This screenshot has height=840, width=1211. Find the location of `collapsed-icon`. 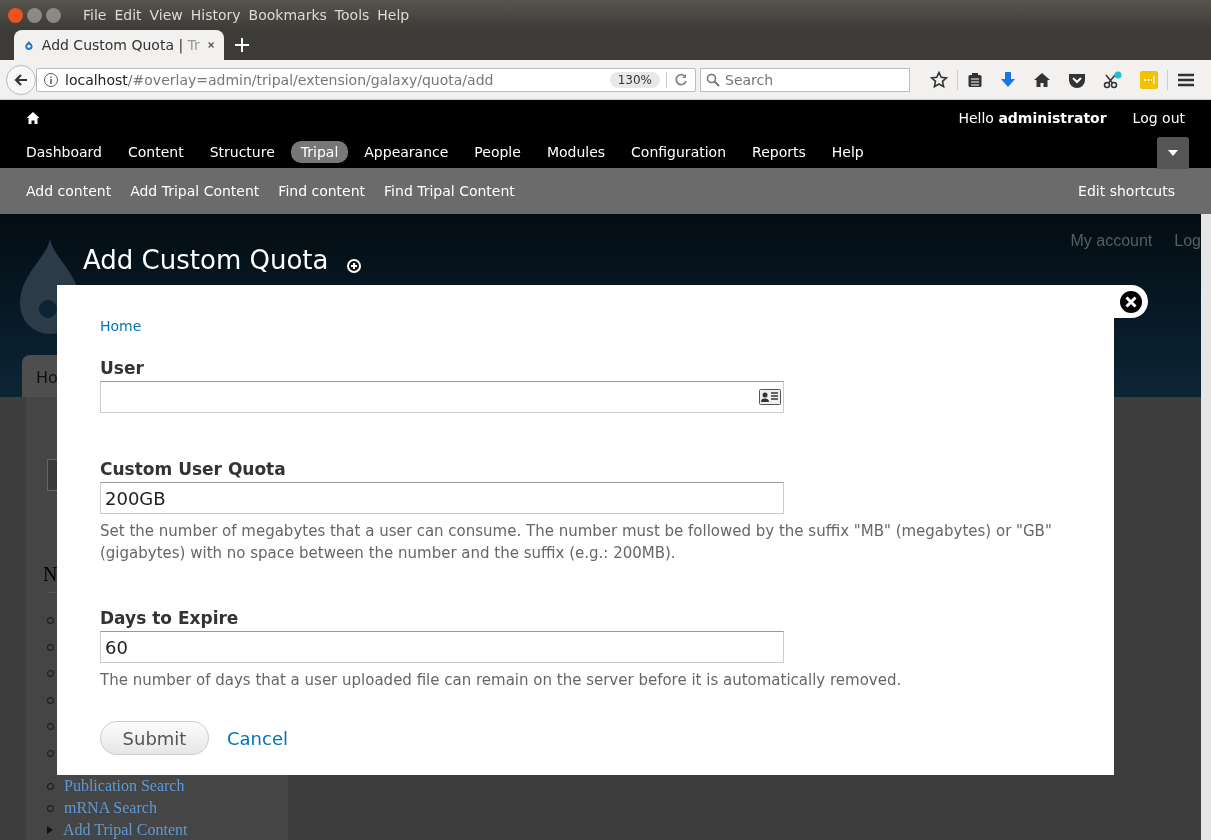

collapsed-icon is located at coordinates (50, 830).